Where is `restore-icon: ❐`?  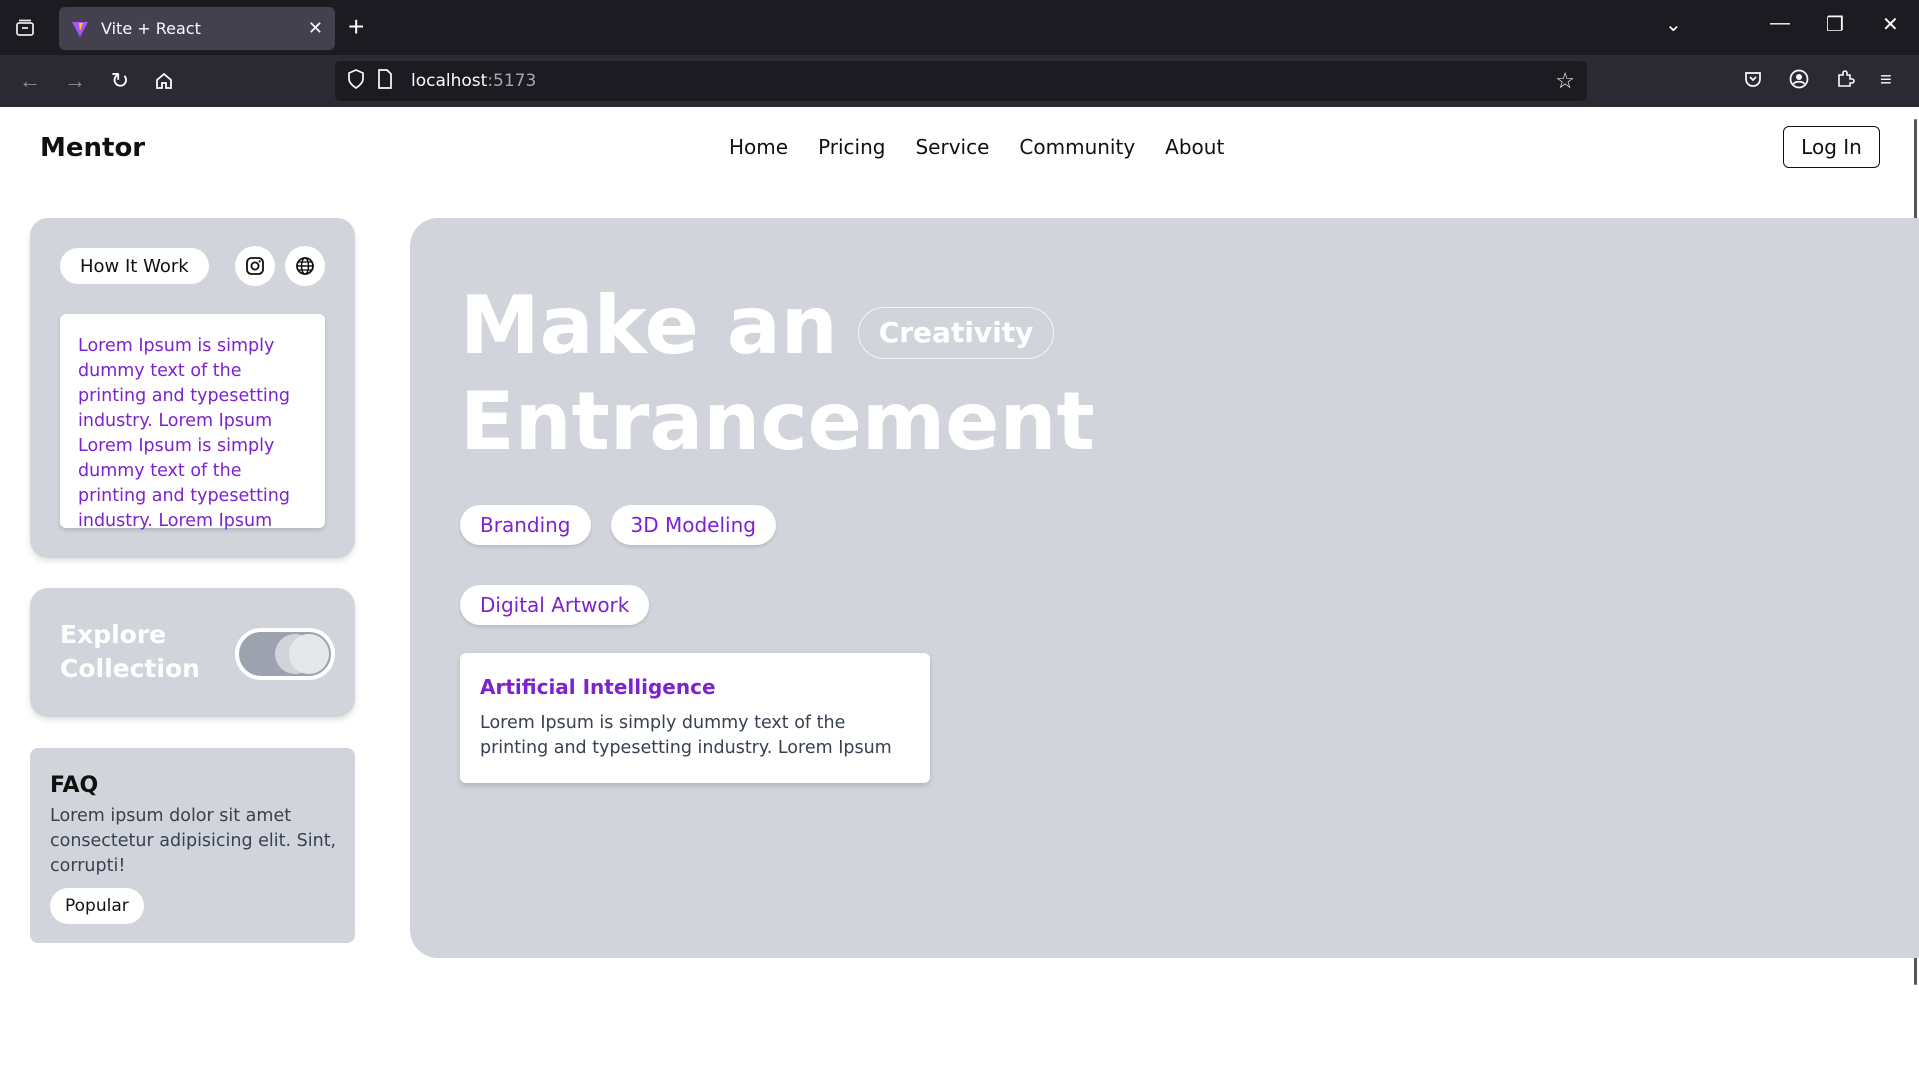
restore-icon: ❐ is located at coordinates (1835, 24).